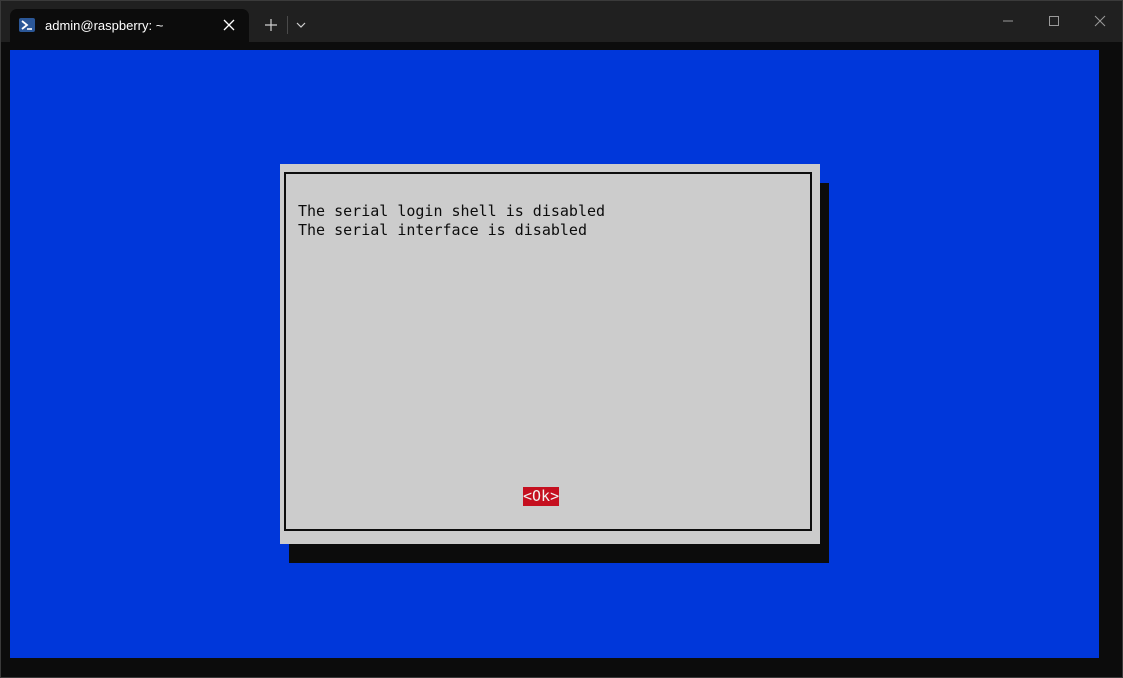  I want to click on tab-terminal: admin@raspberry: ~, so click(129, 25).